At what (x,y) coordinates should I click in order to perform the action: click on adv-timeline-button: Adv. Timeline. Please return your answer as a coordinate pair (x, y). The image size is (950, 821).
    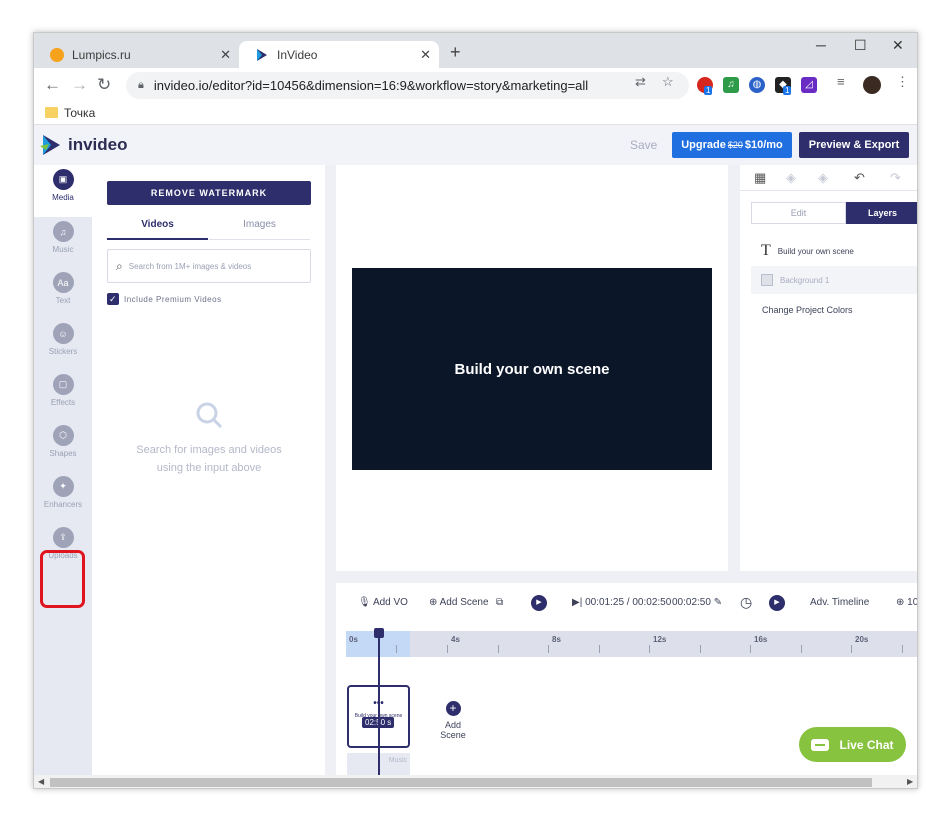
    Looking at the image, I should click on (839, 602).